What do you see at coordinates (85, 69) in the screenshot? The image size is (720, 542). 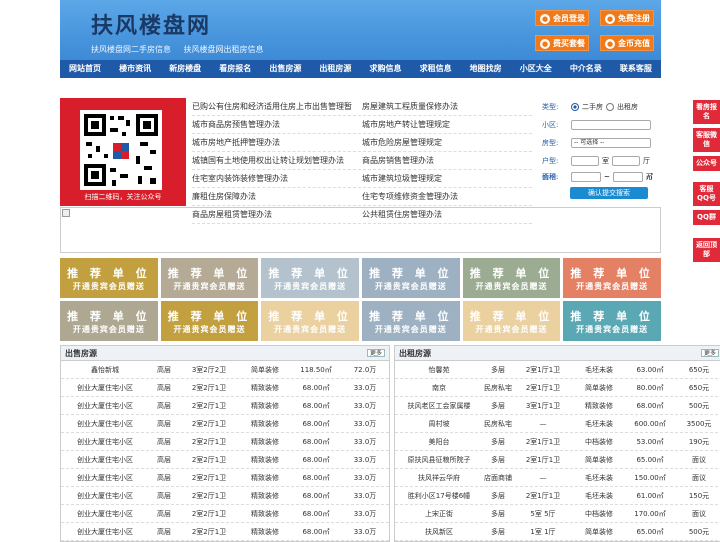 I see `nav-item: 网站首页` at bounding box center [85, 69].